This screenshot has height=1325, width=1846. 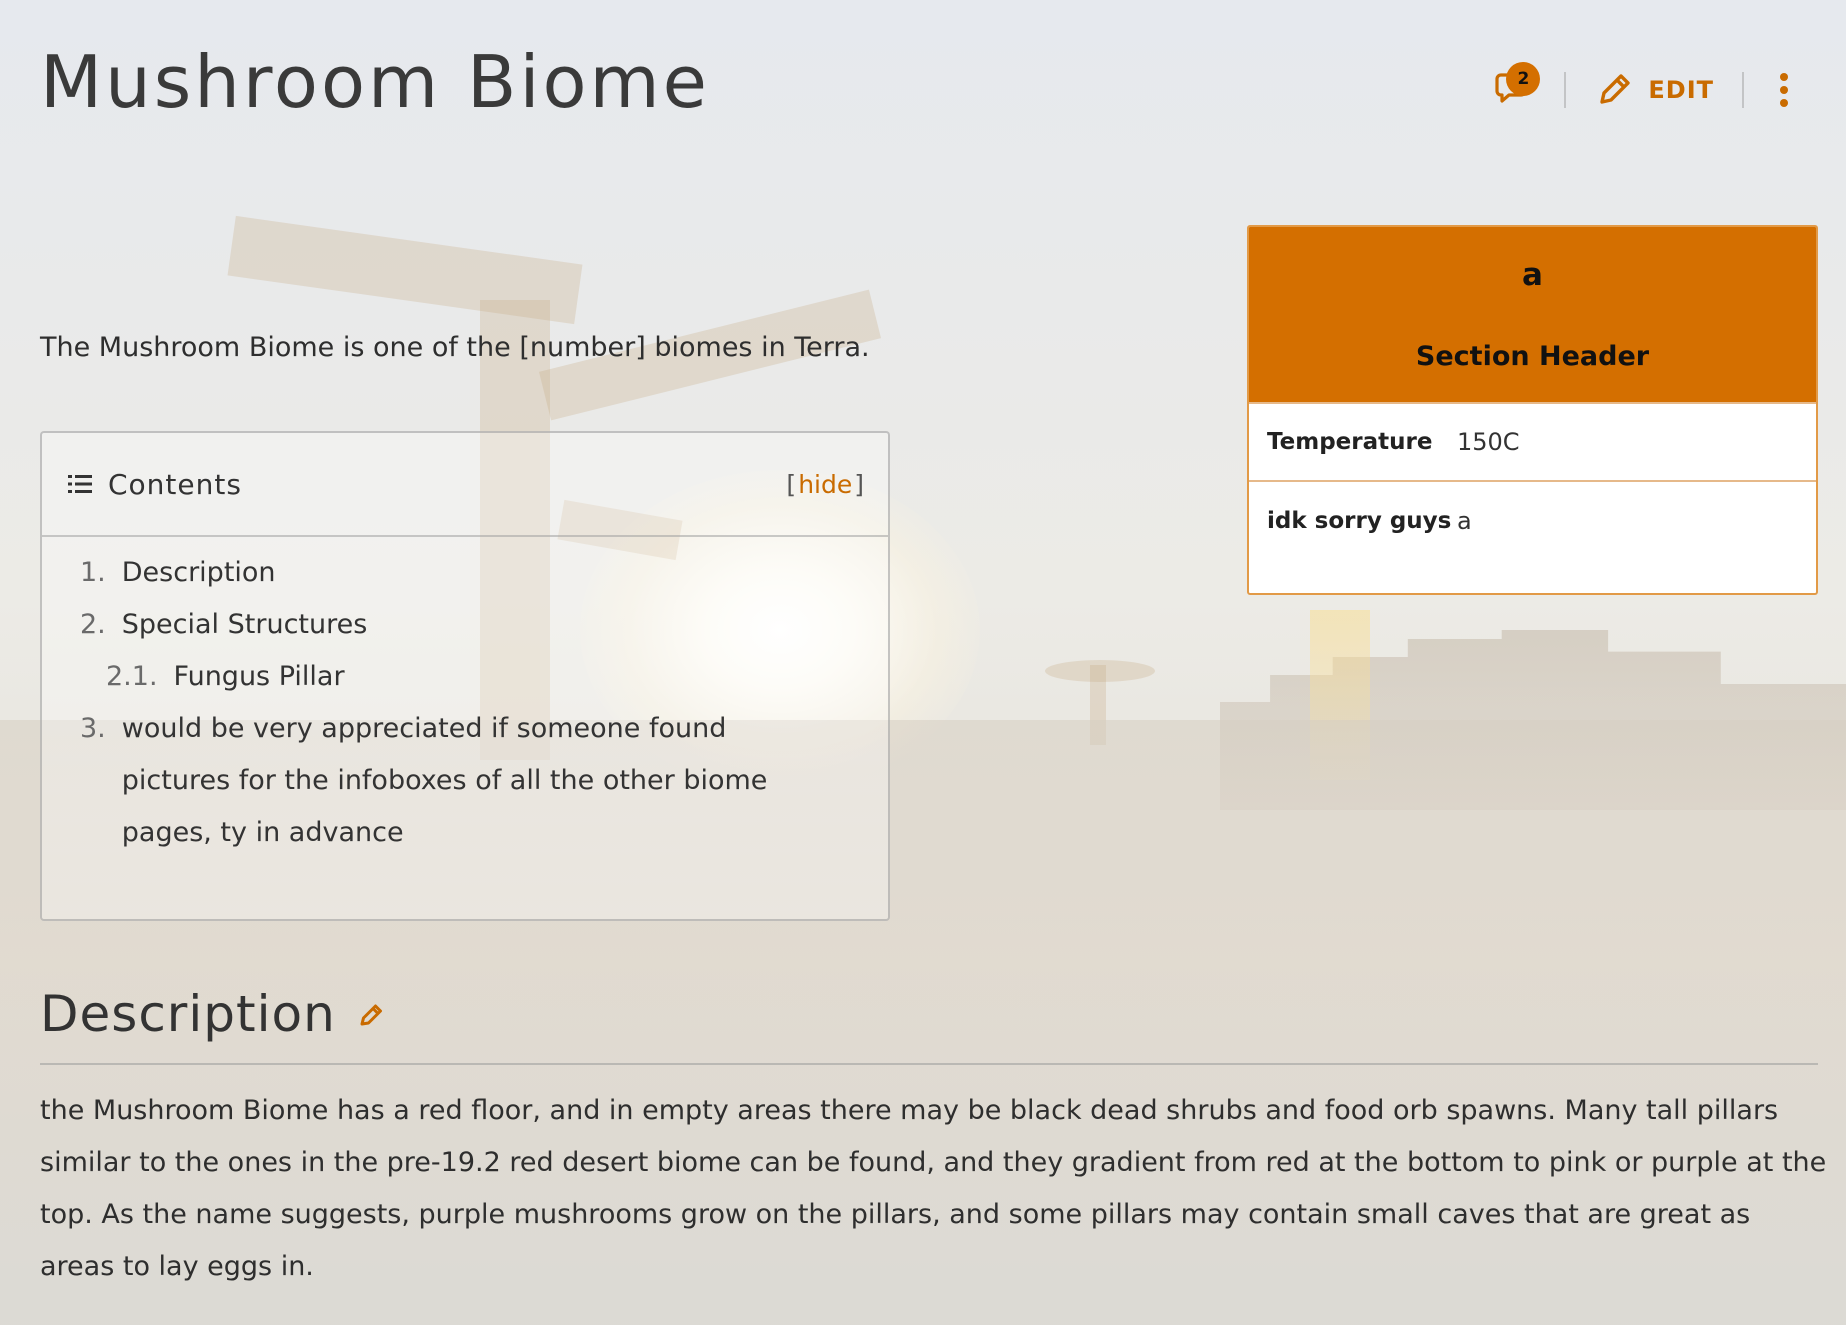 I want to click on toc-hide-link: hide, so click(x=825, y=484).